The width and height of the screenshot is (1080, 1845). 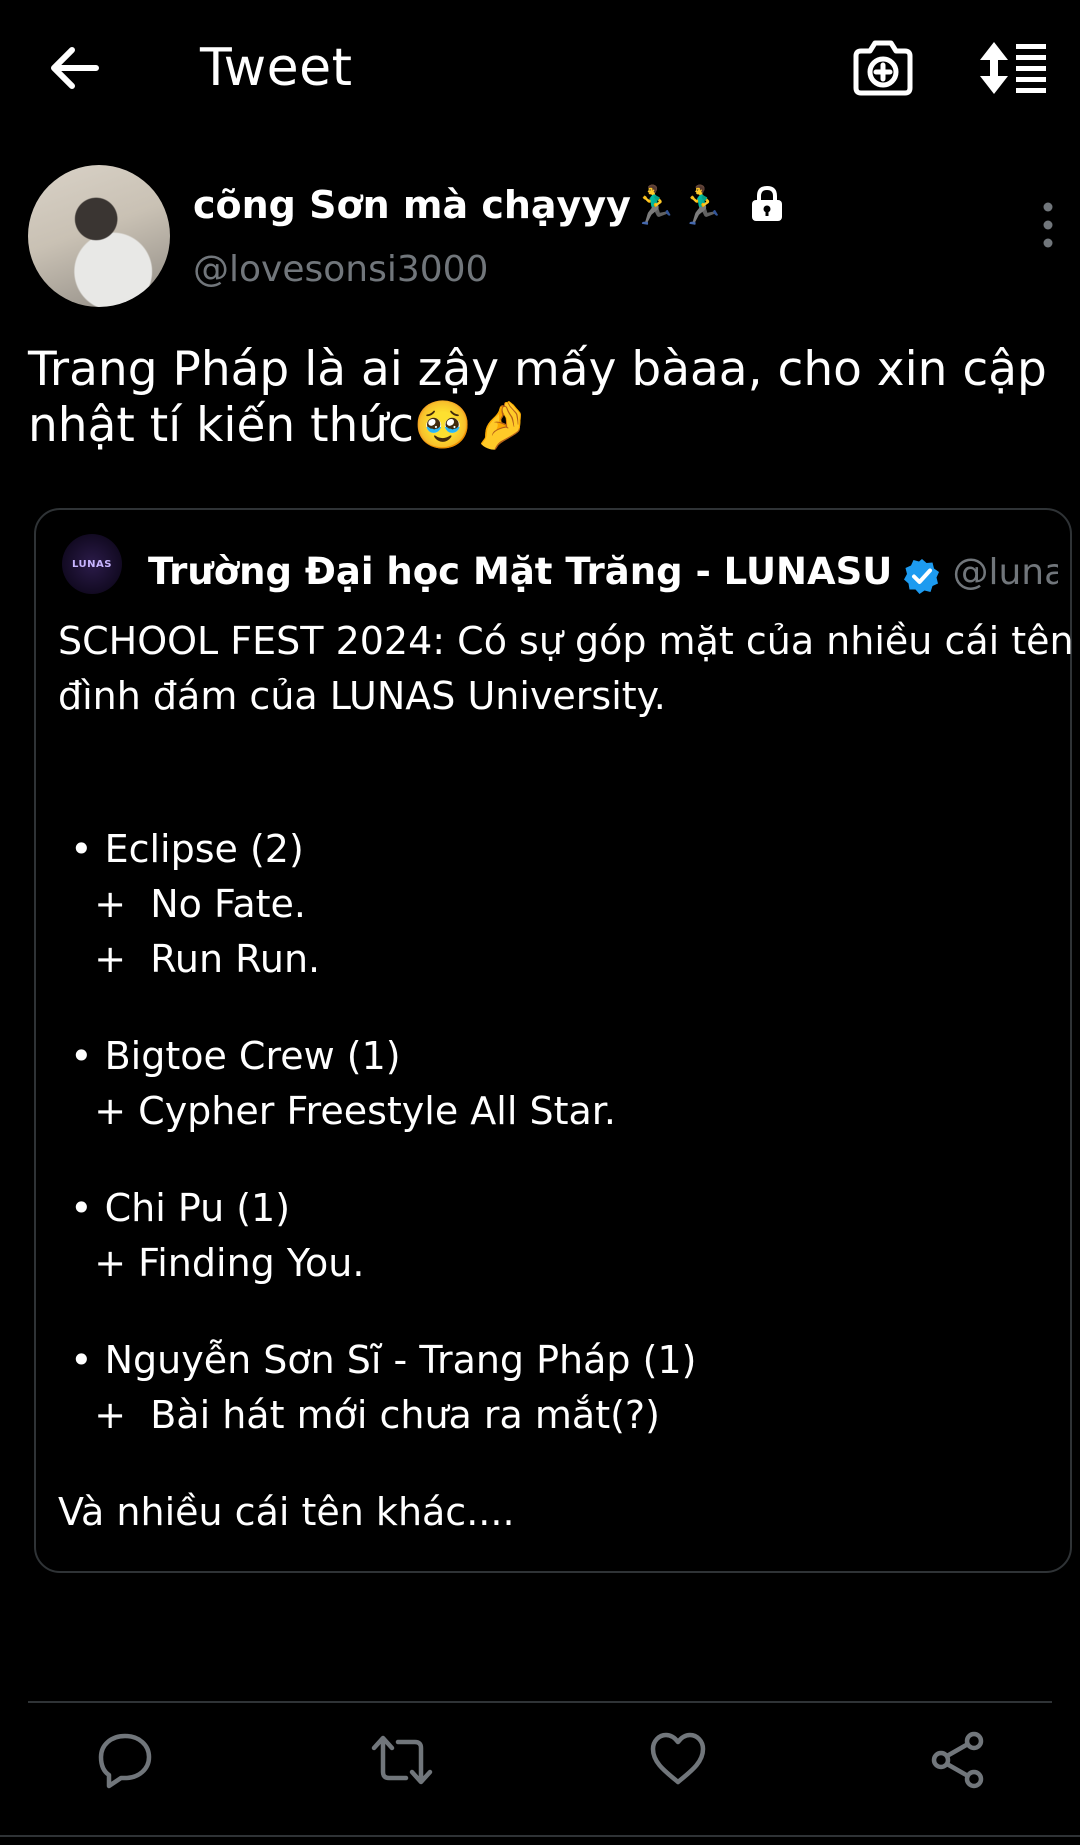 I want to click on page-title: Tweet, so click(x=276, y=68).